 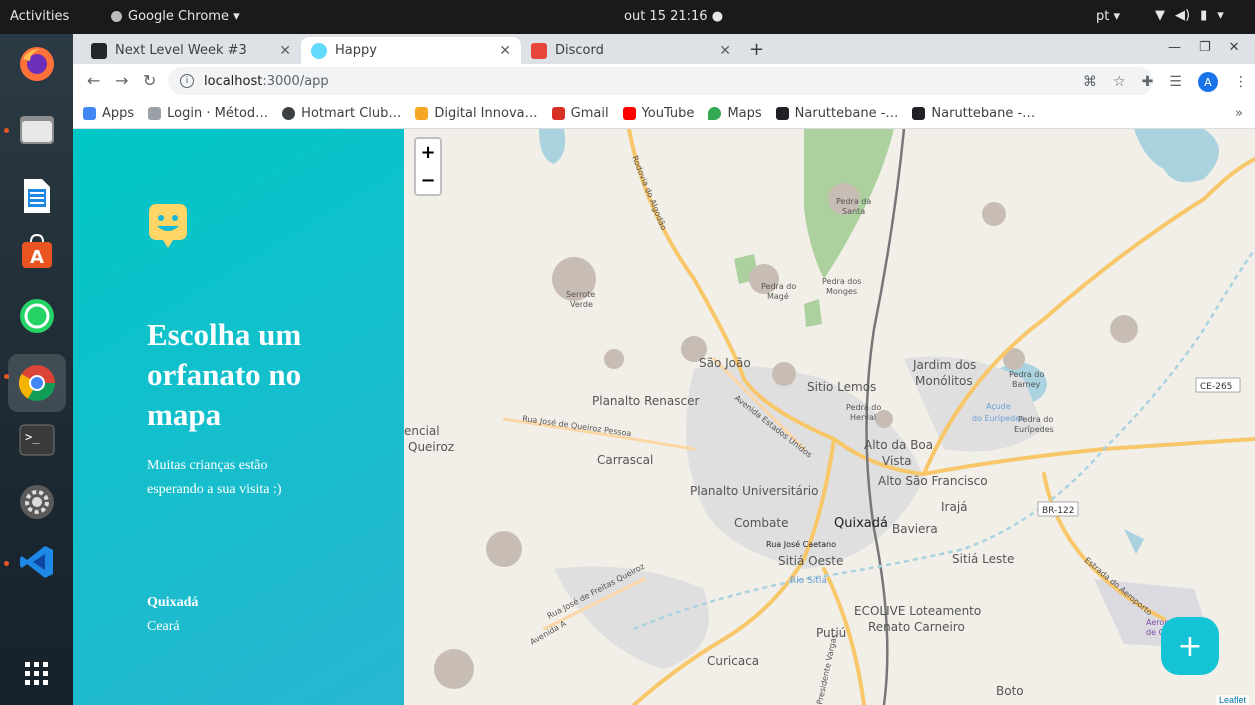 What do you see at coordinates (944, 381) in the screenshot?
I see `svg-text: Monólitos` at bounding box center [944, 381].